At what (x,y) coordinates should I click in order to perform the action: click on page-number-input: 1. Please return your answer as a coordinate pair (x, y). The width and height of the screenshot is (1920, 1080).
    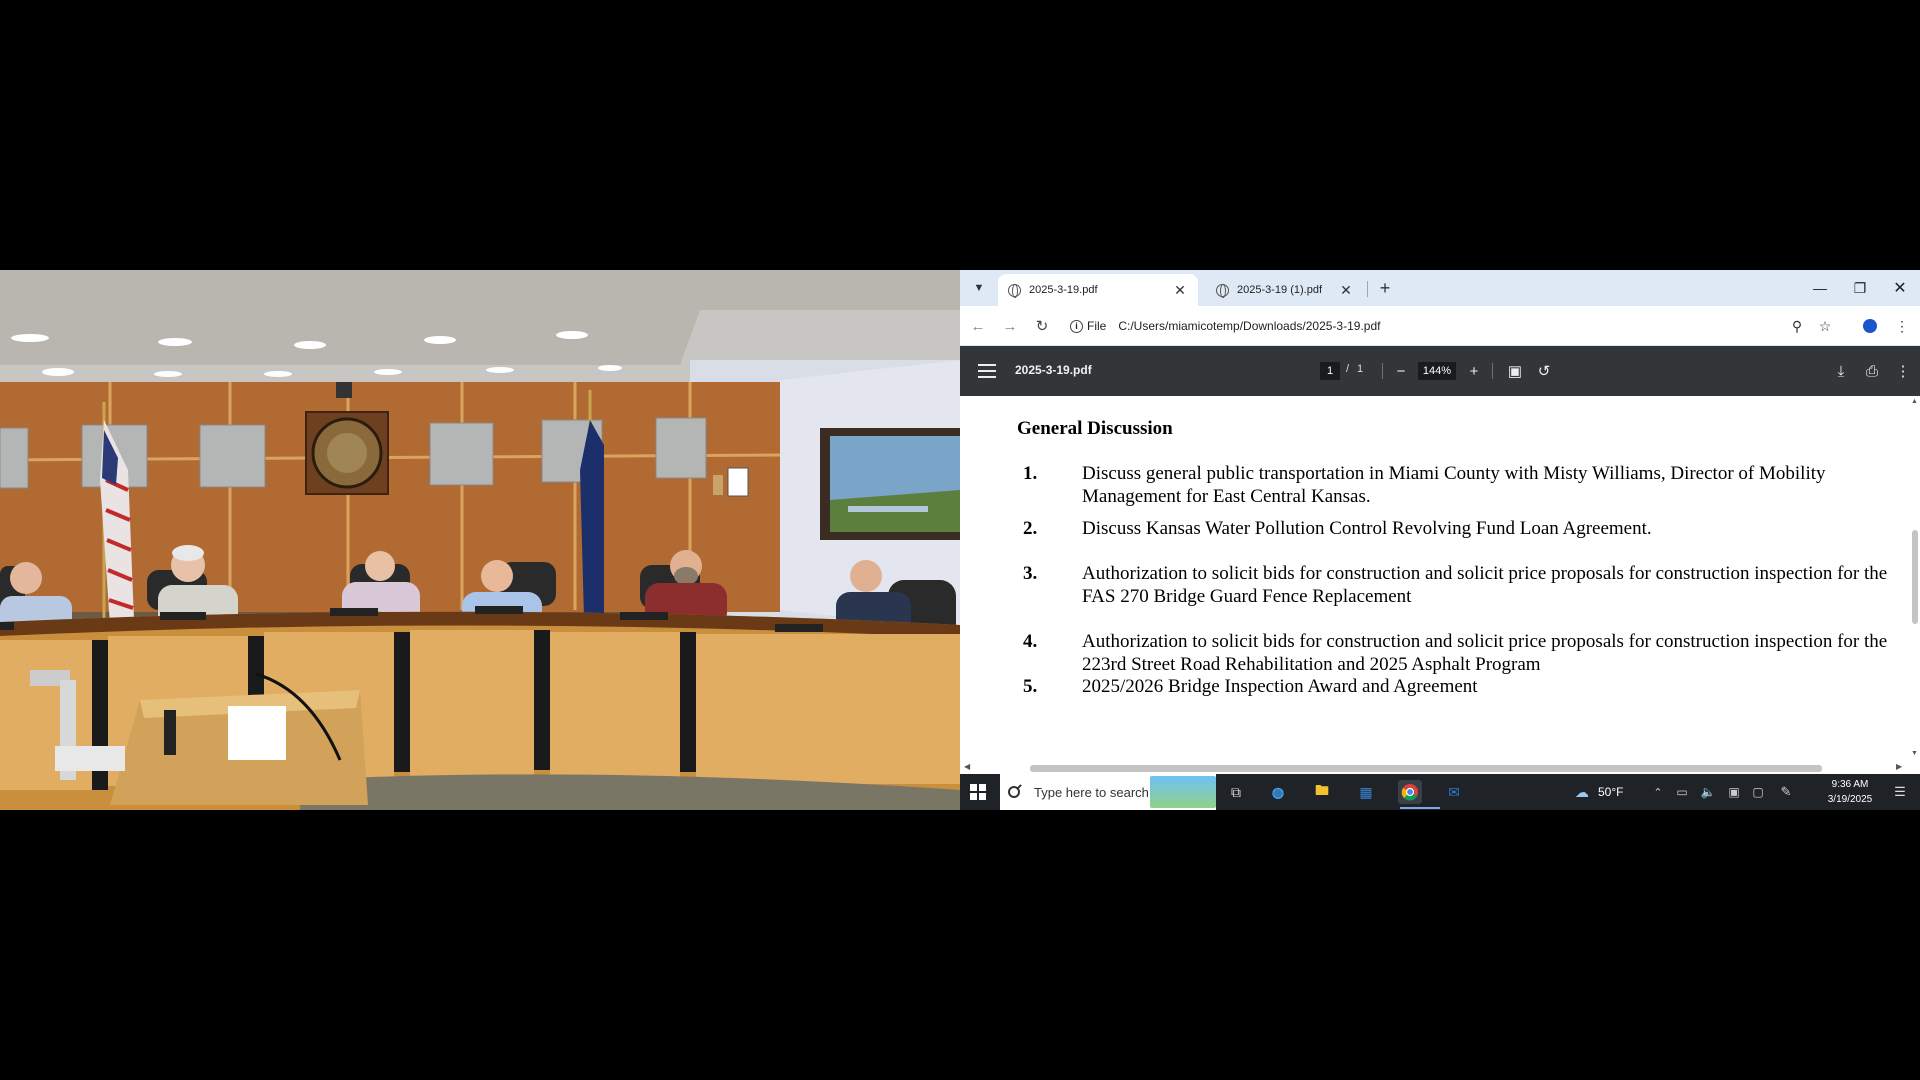
    Looking at the image, I should click on (1330, 371).